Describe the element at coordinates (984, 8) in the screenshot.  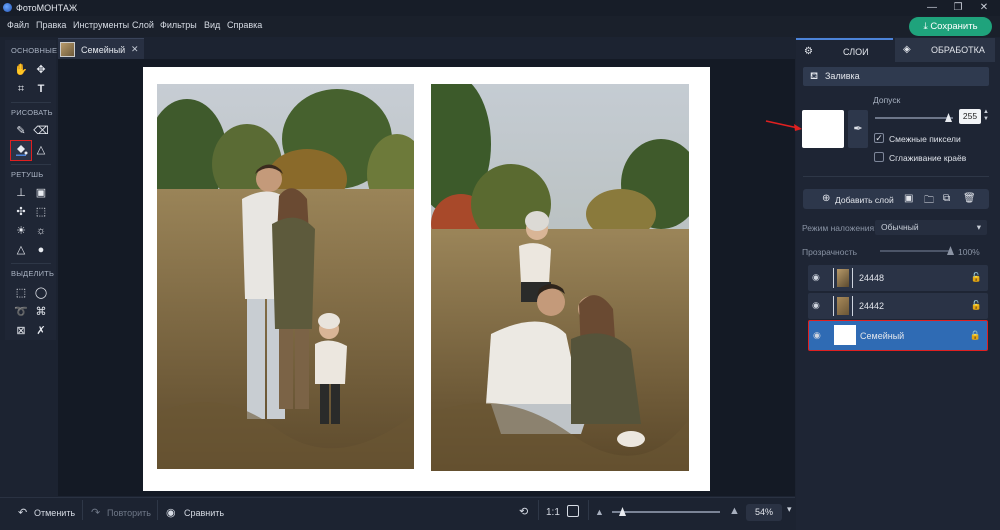
I see `close-window-icon: ✕` at that location.